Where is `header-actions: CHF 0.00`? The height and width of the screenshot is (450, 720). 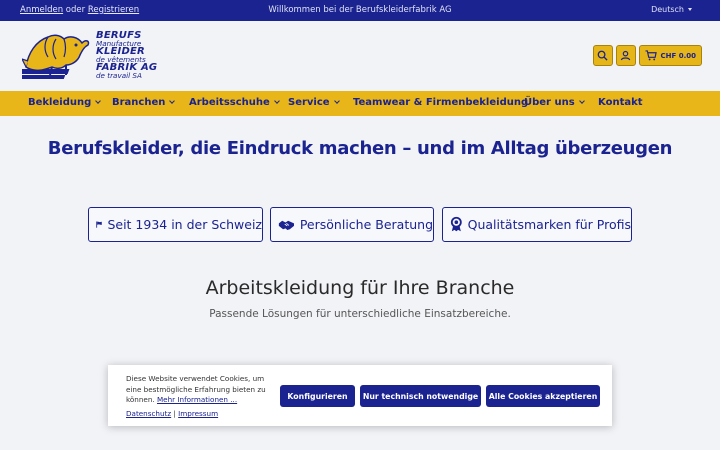 header-actions: CHF 0.00 is located at coordinates (647, 55).